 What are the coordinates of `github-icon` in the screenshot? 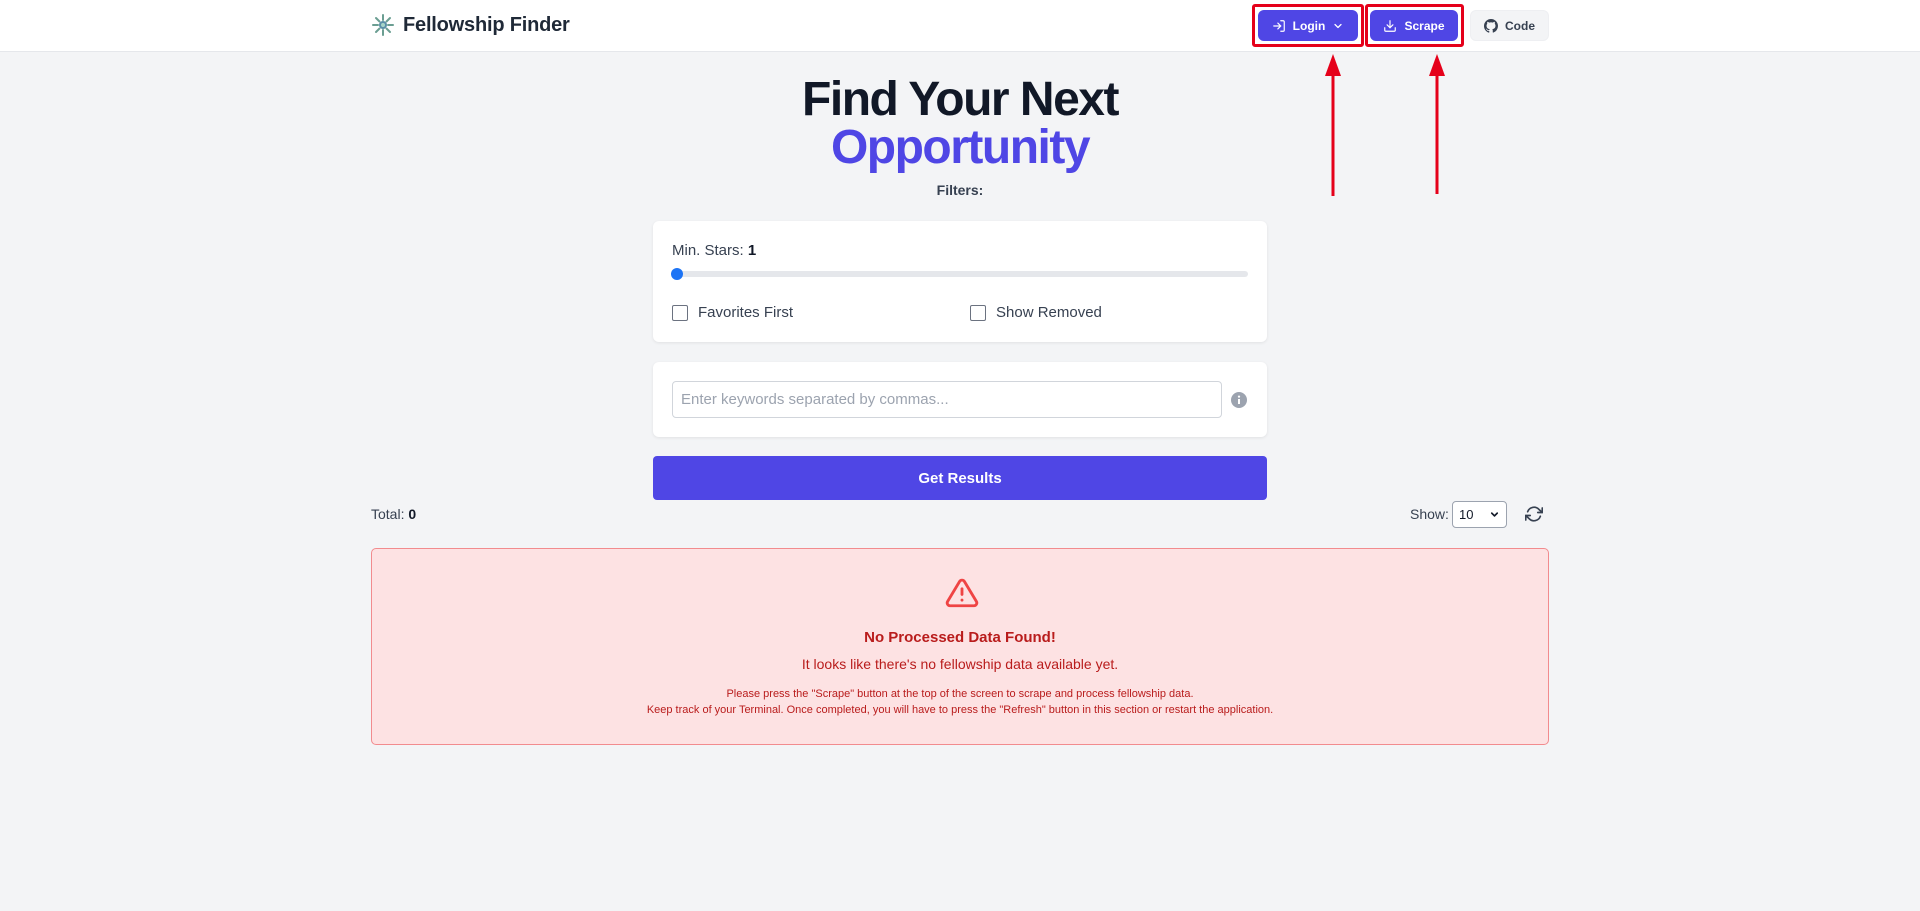 It's located at (1491, 25).